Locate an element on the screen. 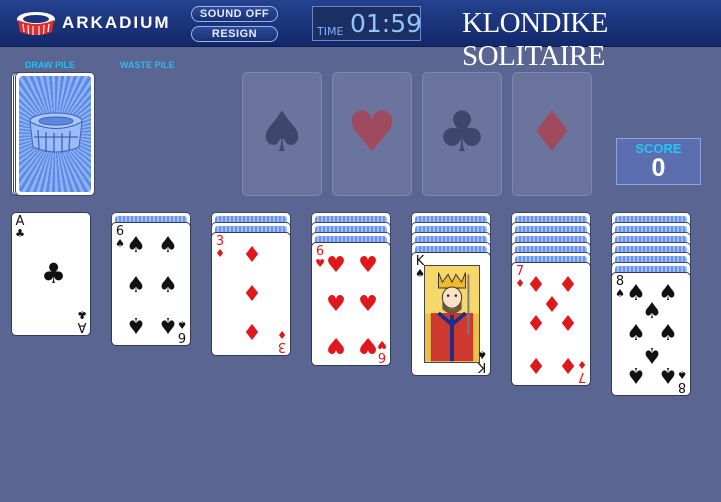 The height and width of the screenshot is (502, 721). card-king-spades: K ♠ K ♠ is located at coordinates (451, 314).